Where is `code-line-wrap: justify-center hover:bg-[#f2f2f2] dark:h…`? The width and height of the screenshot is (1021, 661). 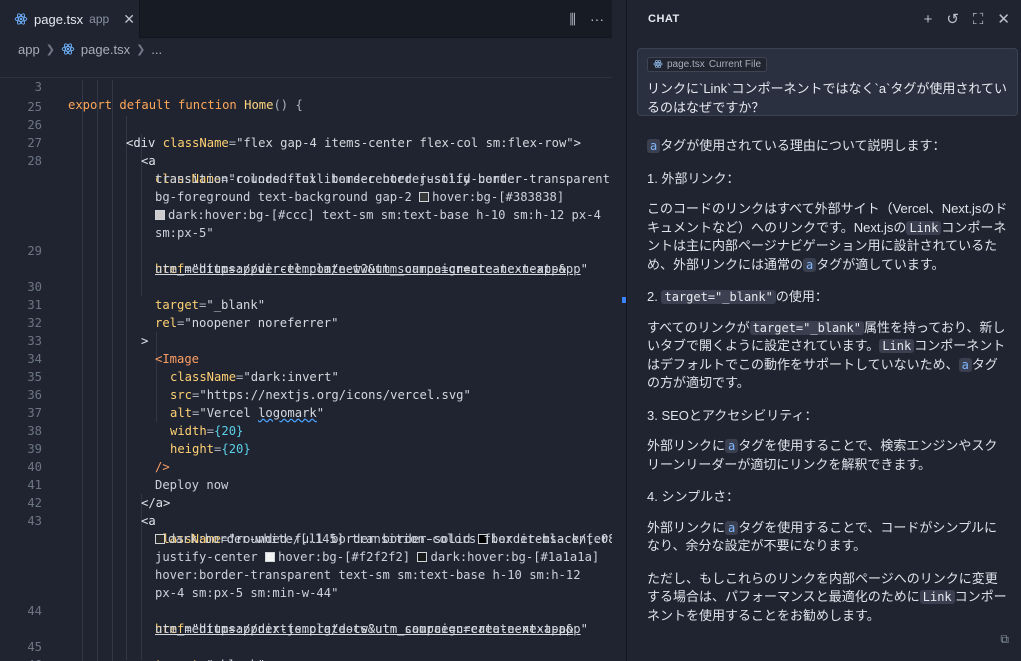 code-line-wrap: justify-center hover:bg-[#f2f2f2] dark:h… is located at coordinates (306, 547).